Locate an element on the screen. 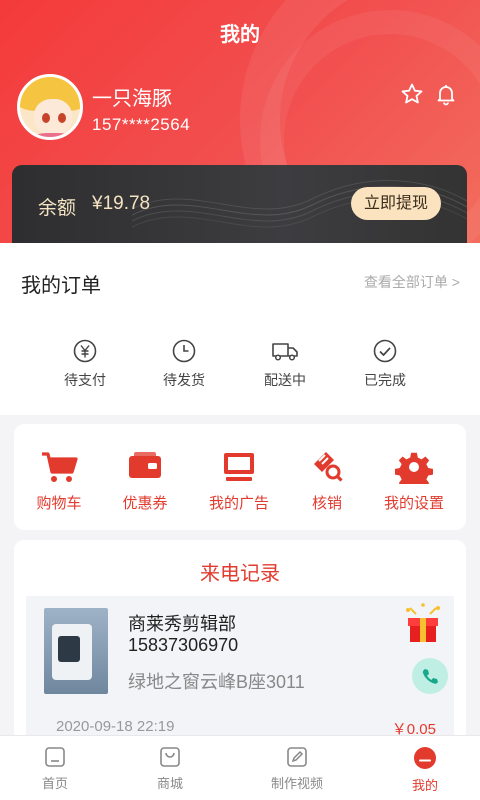  home-icon is located at coordinates (55, 757).